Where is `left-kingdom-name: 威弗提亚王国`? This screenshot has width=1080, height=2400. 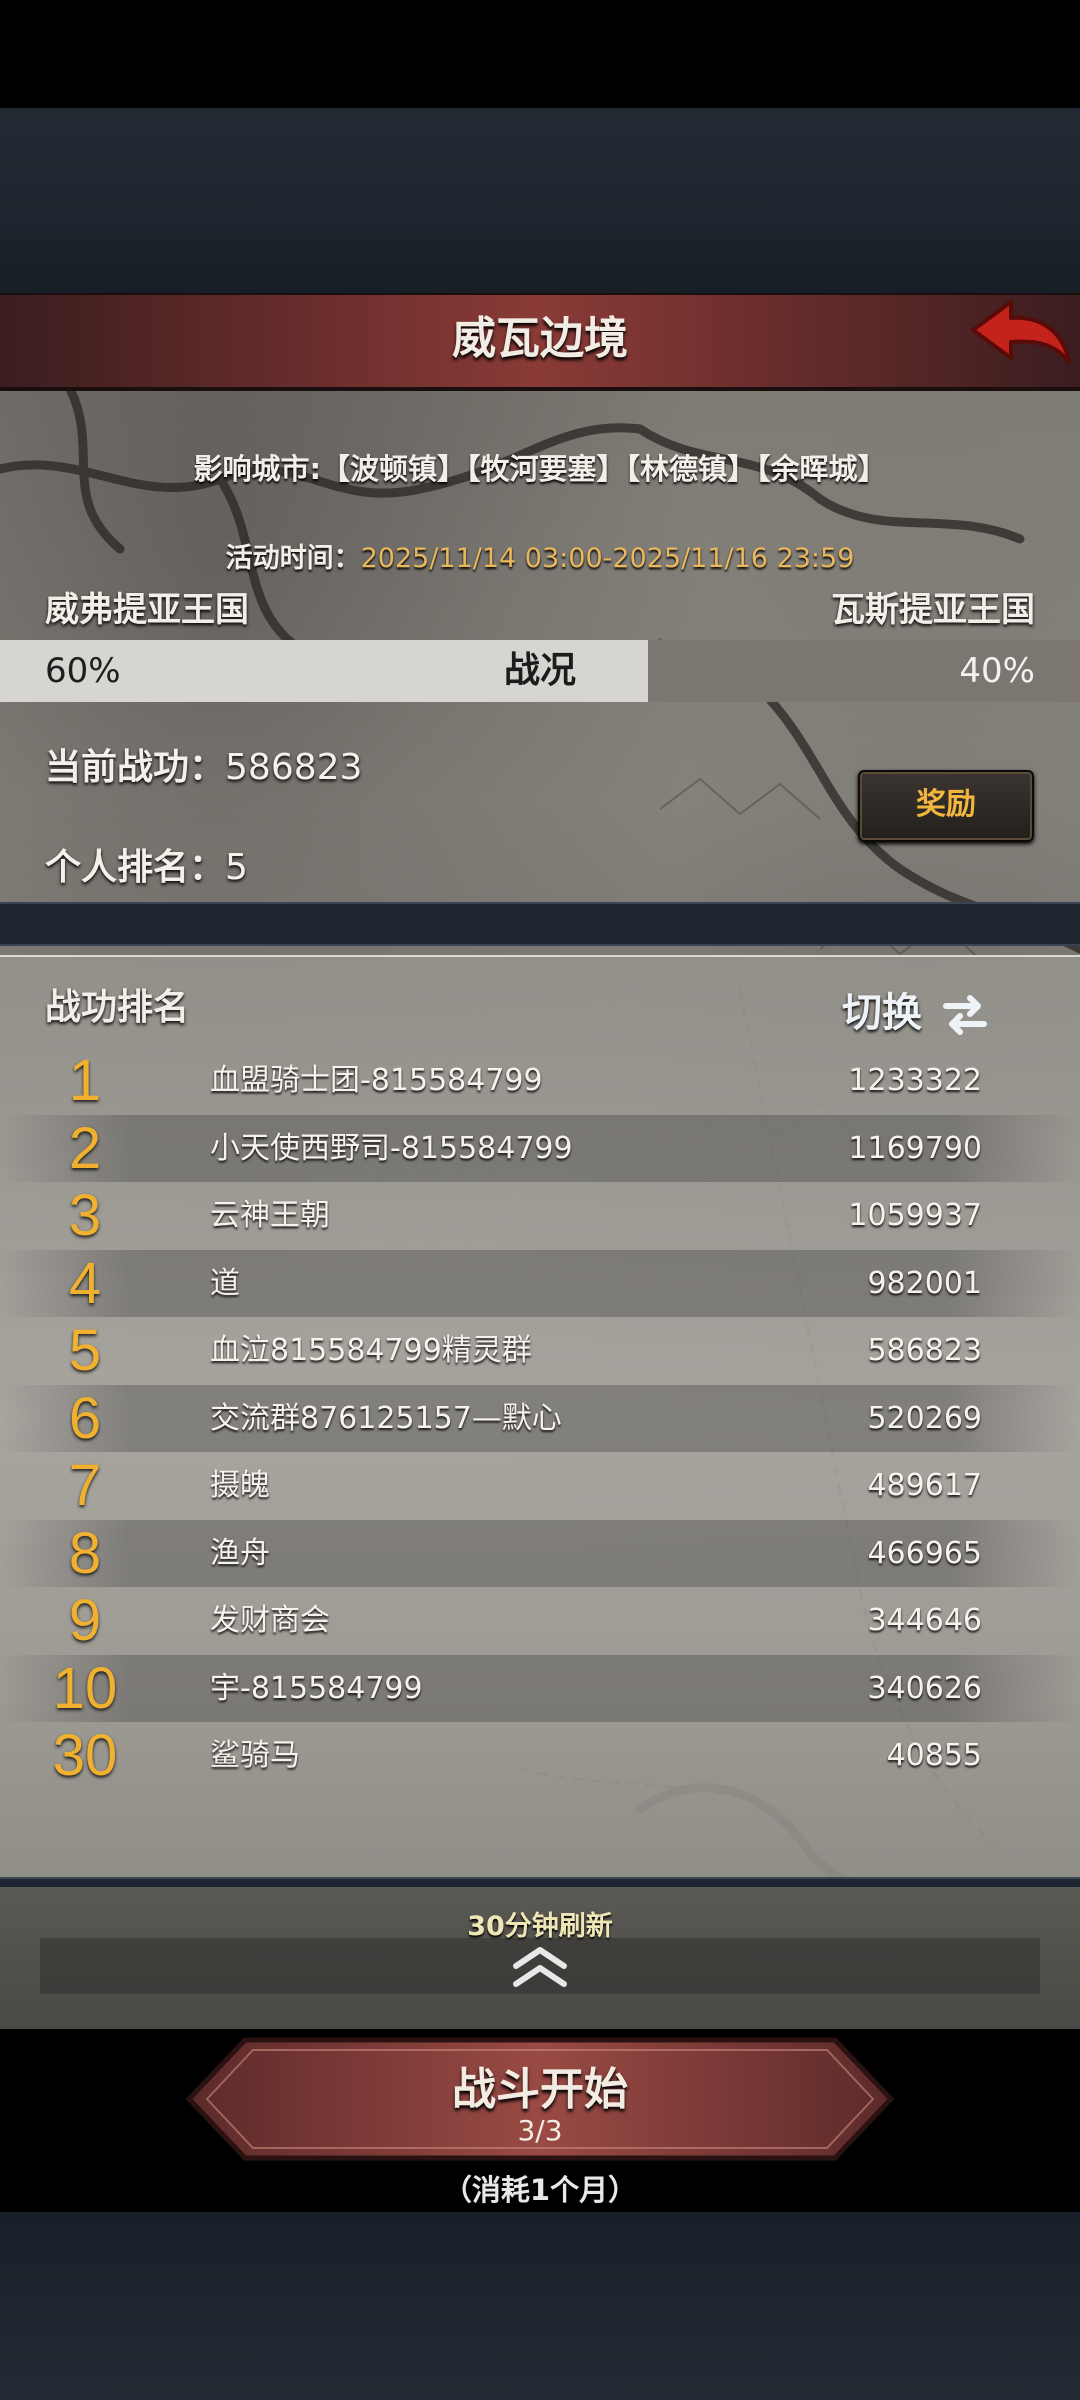 left-kingdom-name: 威弗提亚王国 is located at coordinates (147, 610).